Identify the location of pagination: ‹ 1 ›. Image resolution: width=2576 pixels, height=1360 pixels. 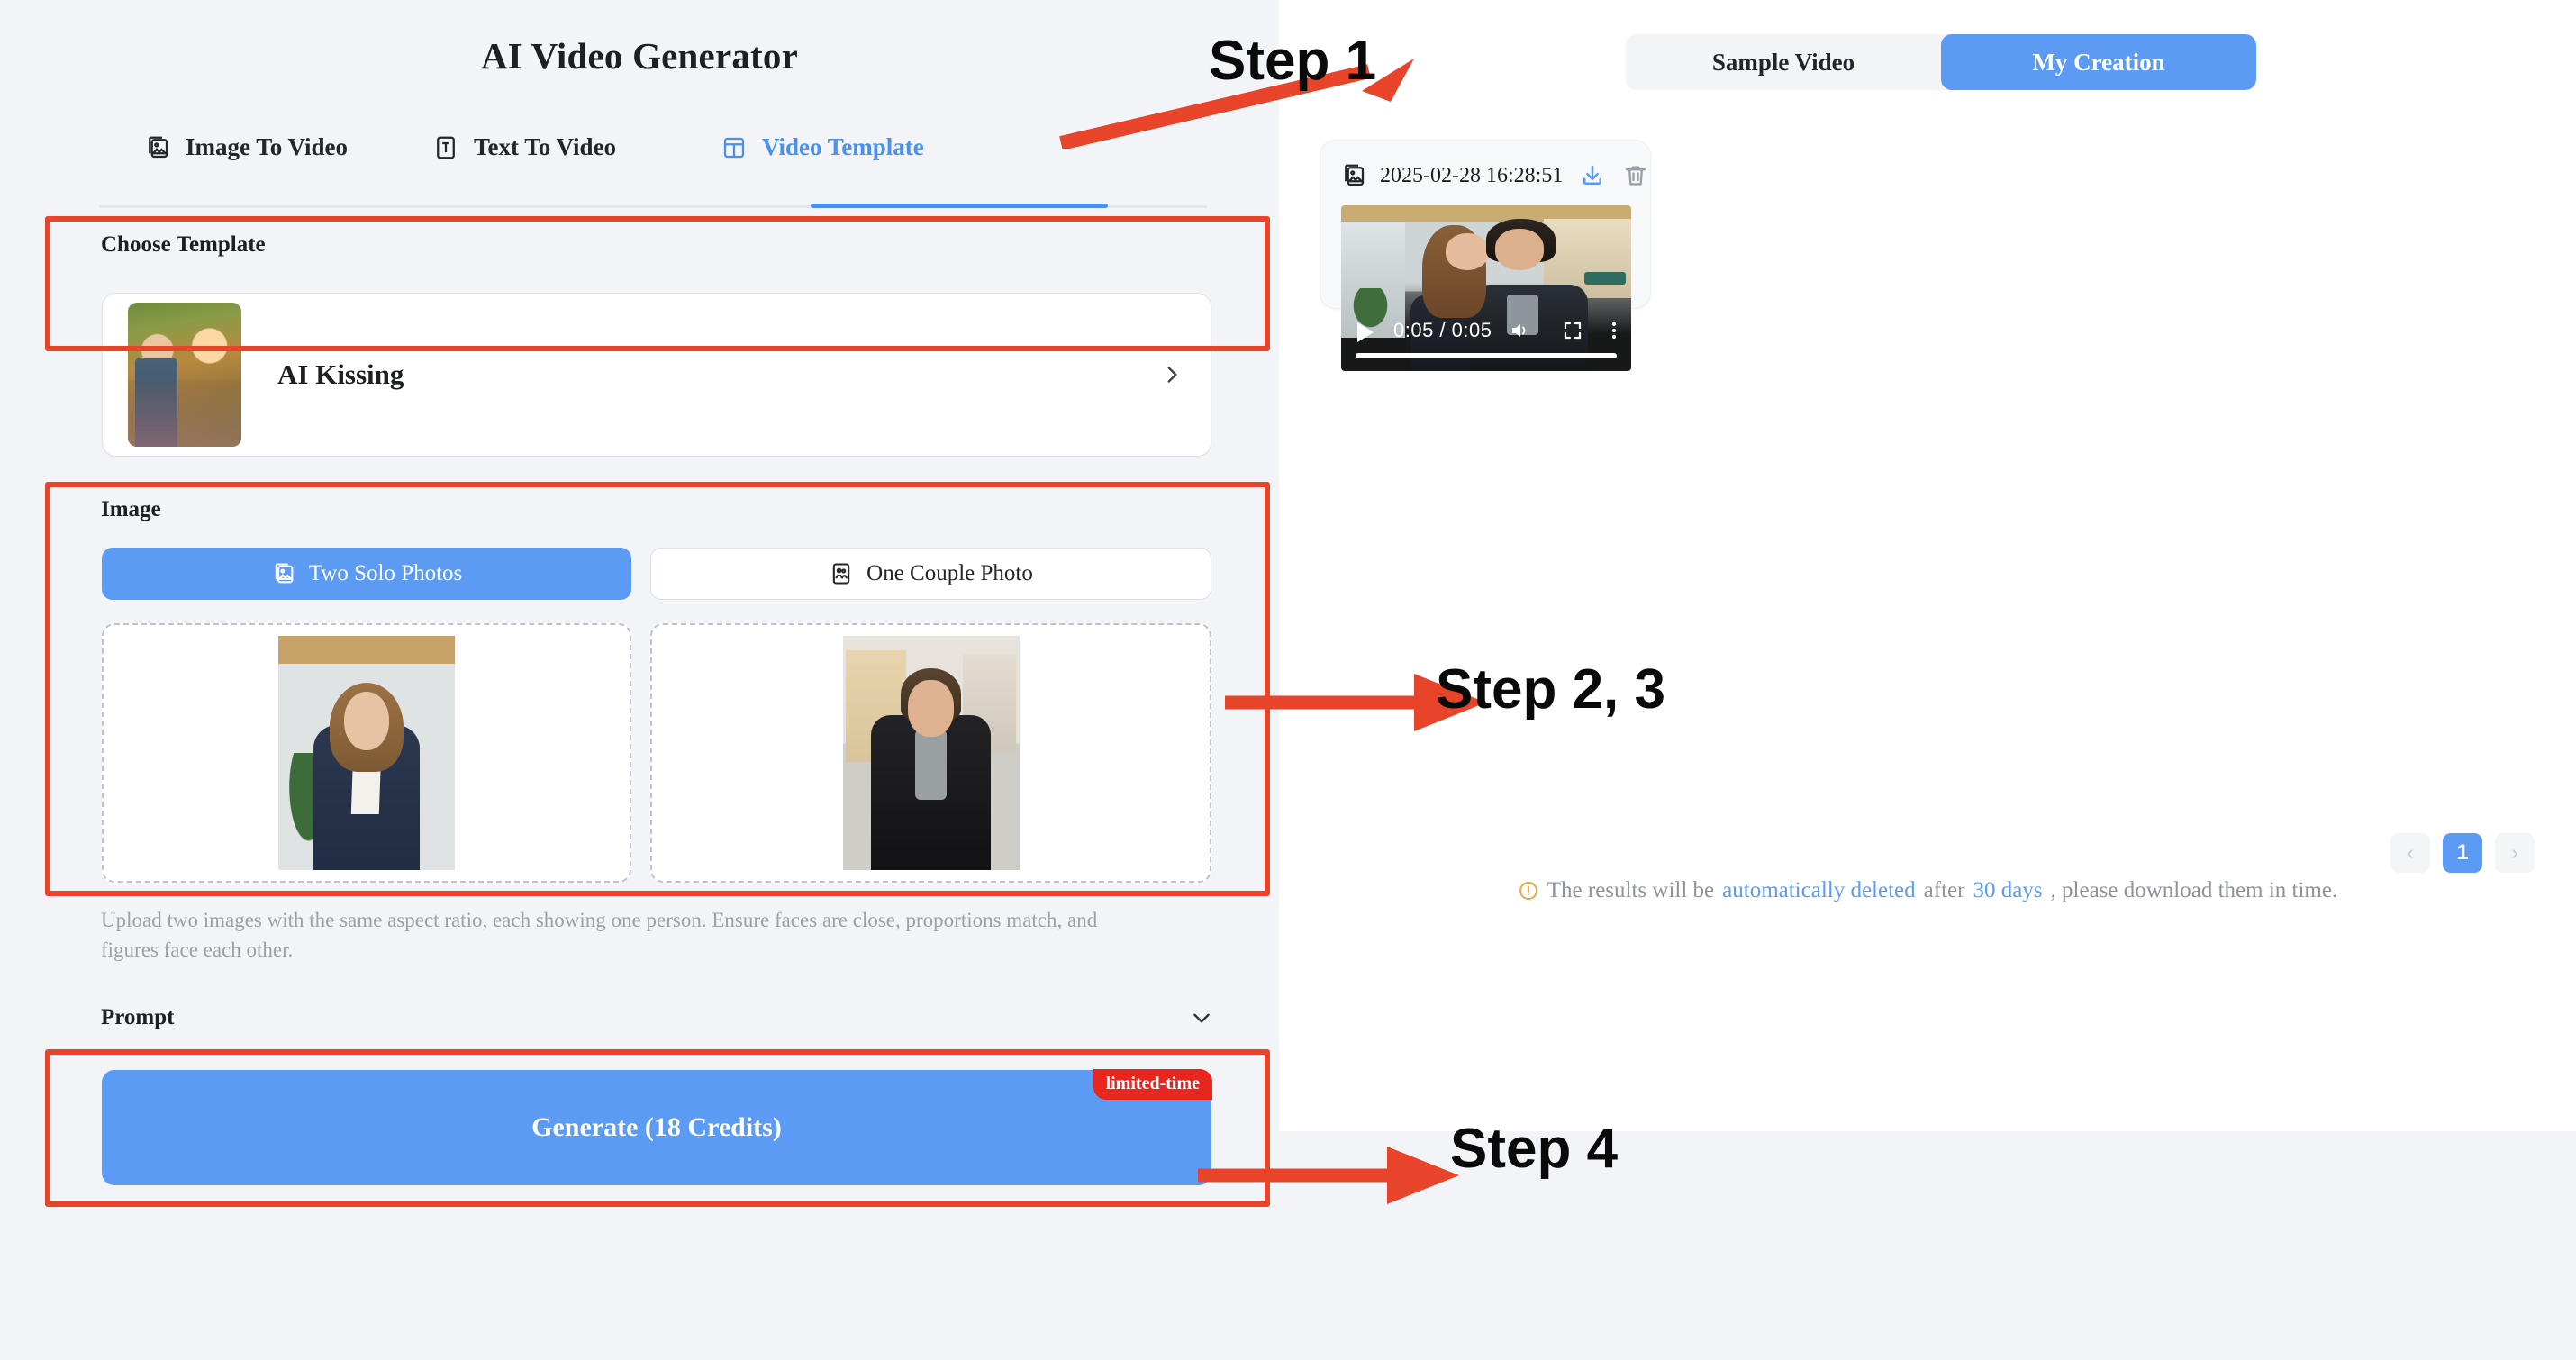
(2462, 853).